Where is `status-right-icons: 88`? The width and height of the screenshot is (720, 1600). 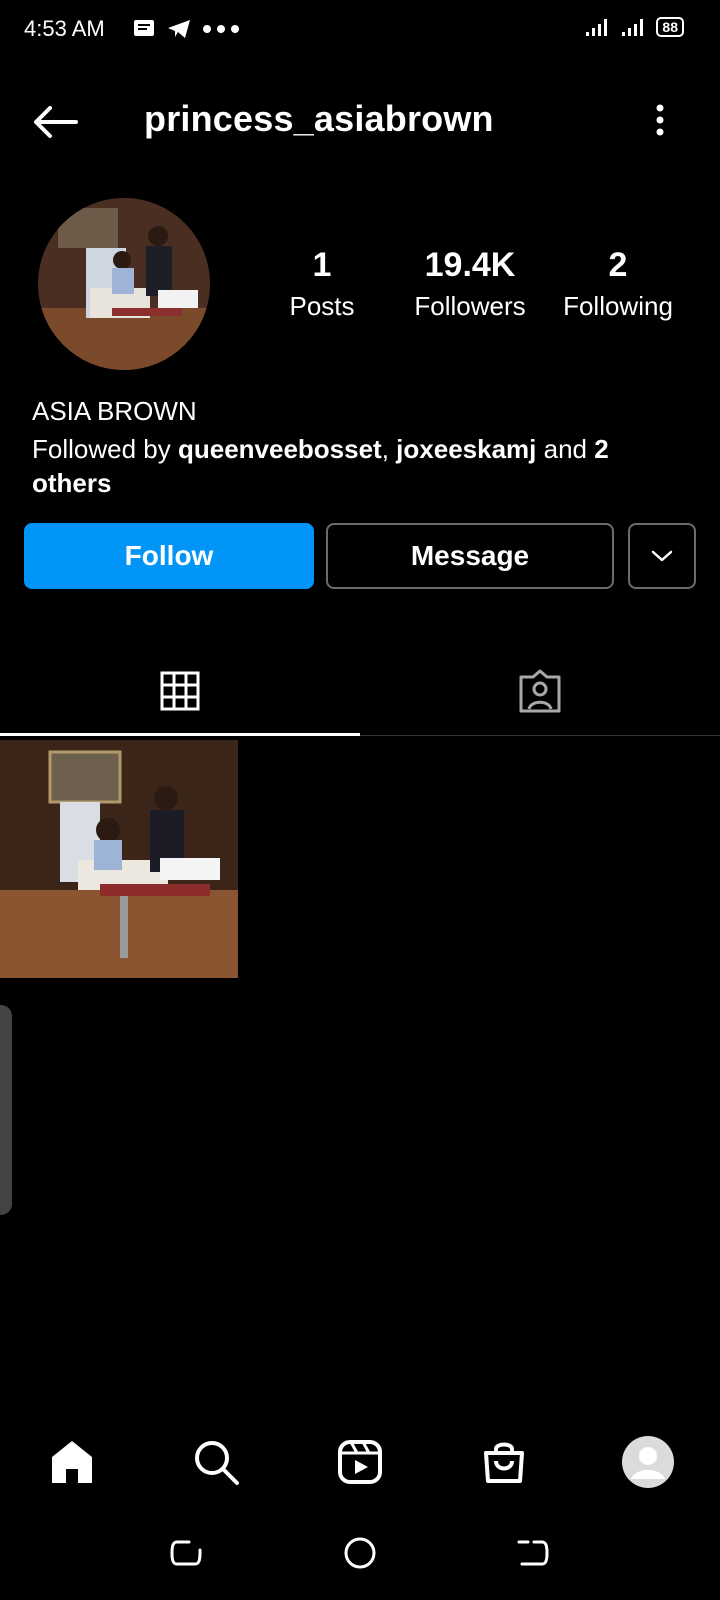
status-right-icons: 88 is located at coordinates (634, 27).